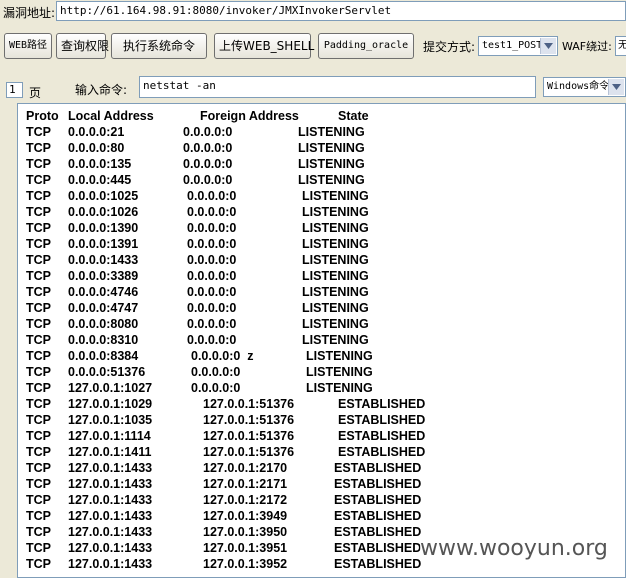 The height and width of the screenshot is (578, 626). What do you see at coordinates (366, 46) in the screenshot?
I see `padding-oracle-button: Padding_oracle` at bounding box center [366, 46].